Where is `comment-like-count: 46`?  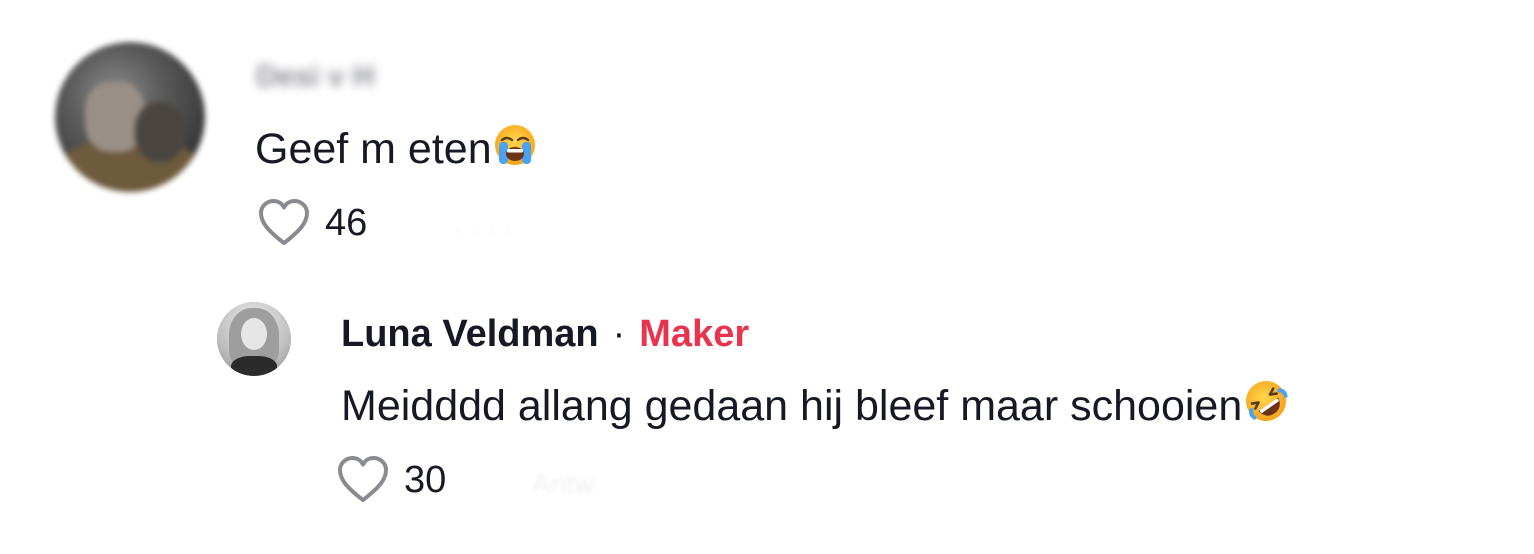
comment-like-count: 46 is located at coordinates (346, 223).